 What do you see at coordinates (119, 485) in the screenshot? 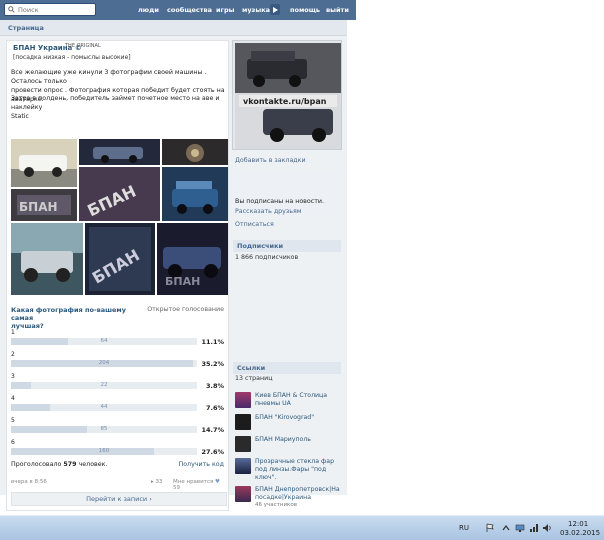
I see `post-footer: вчера в 8:56 ▸ 33 Мне нравится ♥ 59` at bounding box center [119, 485].